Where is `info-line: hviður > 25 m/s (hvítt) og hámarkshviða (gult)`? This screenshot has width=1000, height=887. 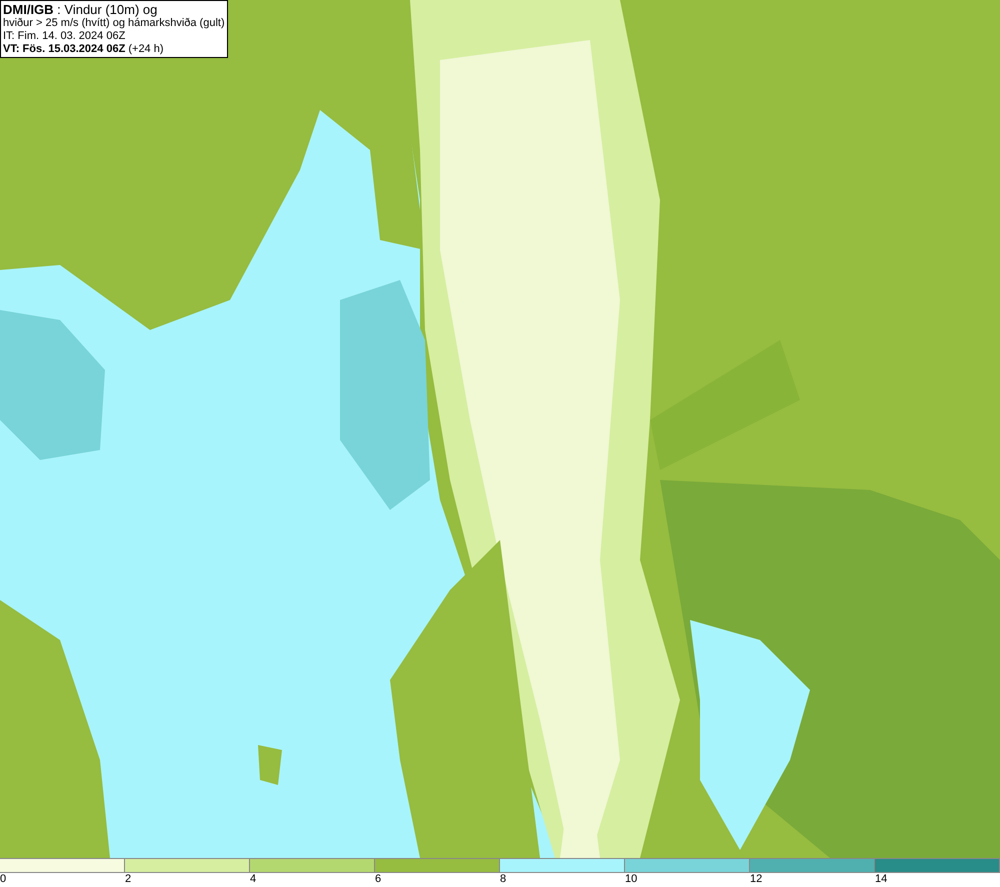 info-line: hviður > 25 m/s (hvítt) og hámarkshviða (gult) is located at coordinates (114, 23).